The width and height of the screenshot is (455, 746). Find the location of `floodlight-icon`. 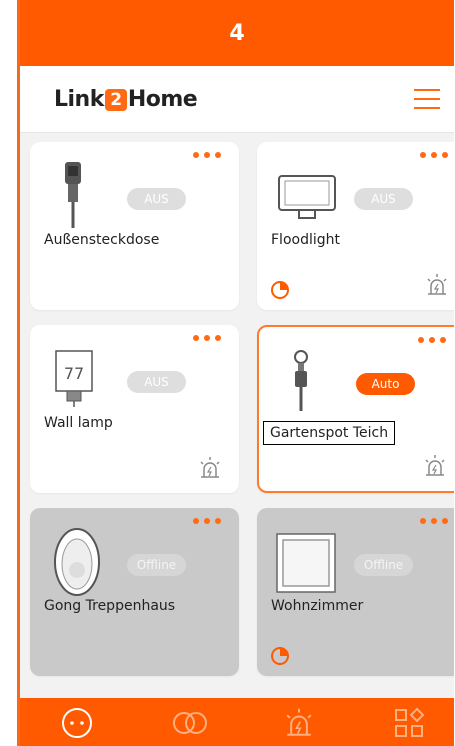

floodlight-icon is located at coordinates (307, 197).